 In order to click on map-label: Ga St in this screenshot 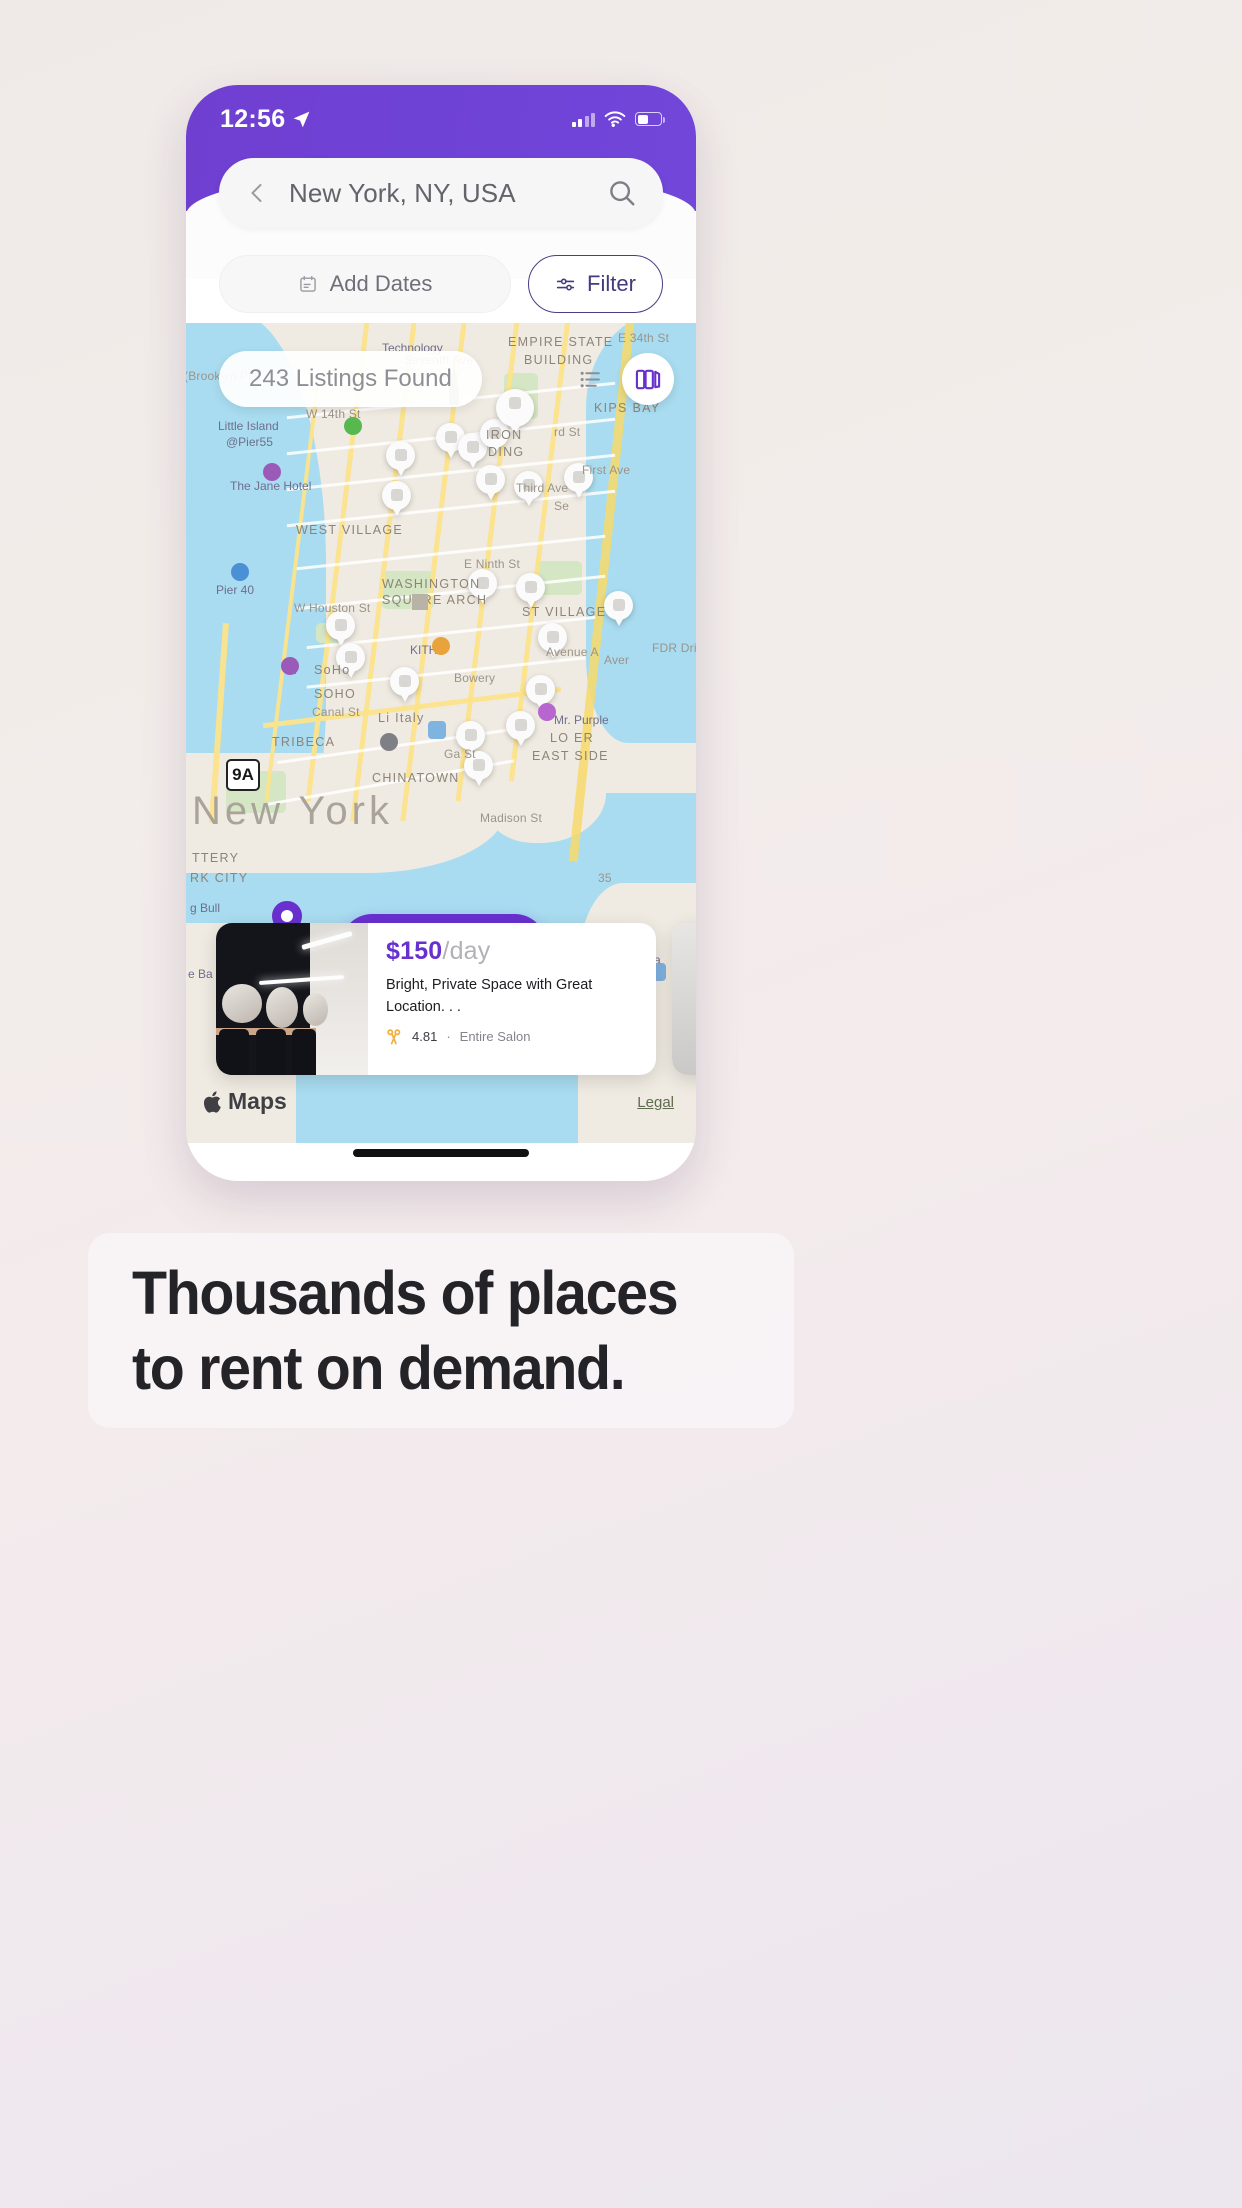, I will do `click(460, 754)`.